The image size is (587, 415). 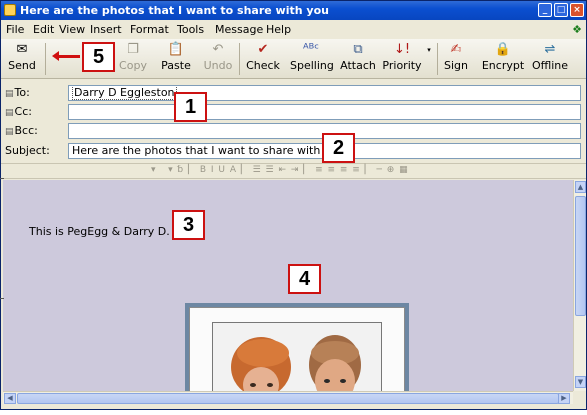 I want to click on cc-row: ▤Cc:, so click(x=293, y=111).